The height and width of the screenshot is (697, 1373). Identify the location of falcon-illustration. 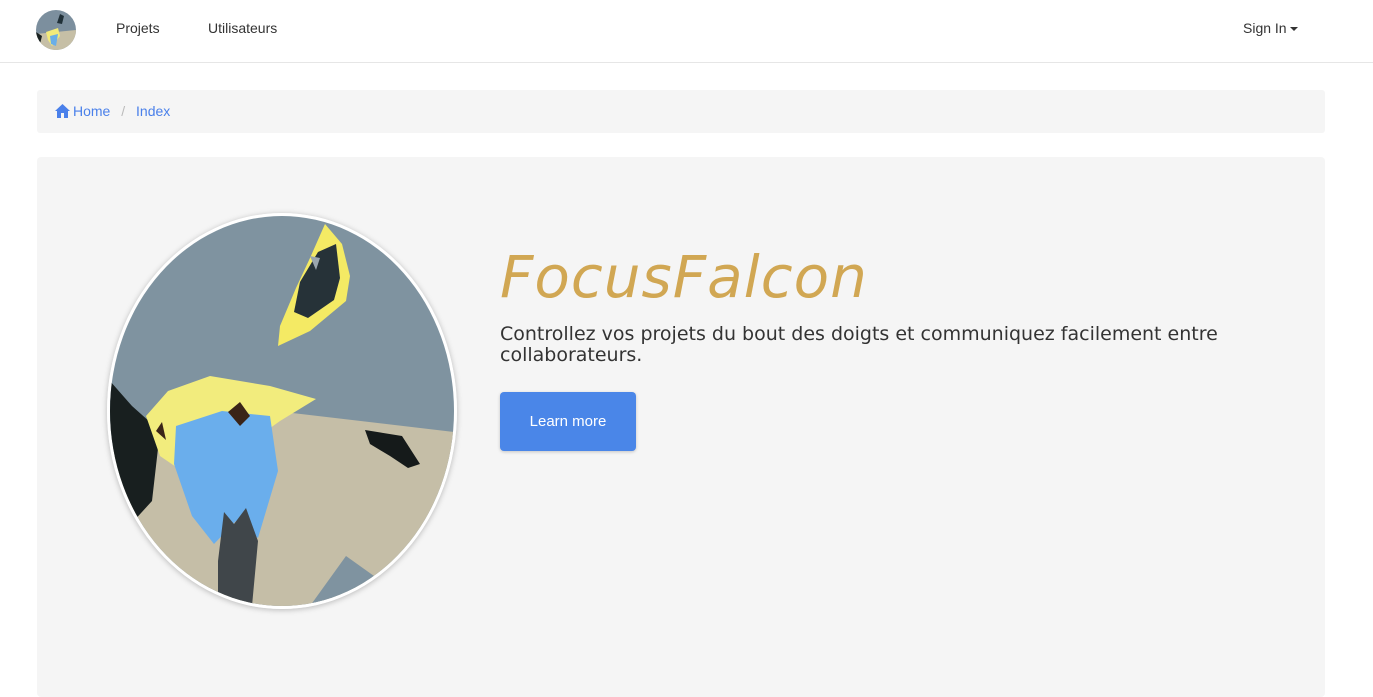
(282, 411).